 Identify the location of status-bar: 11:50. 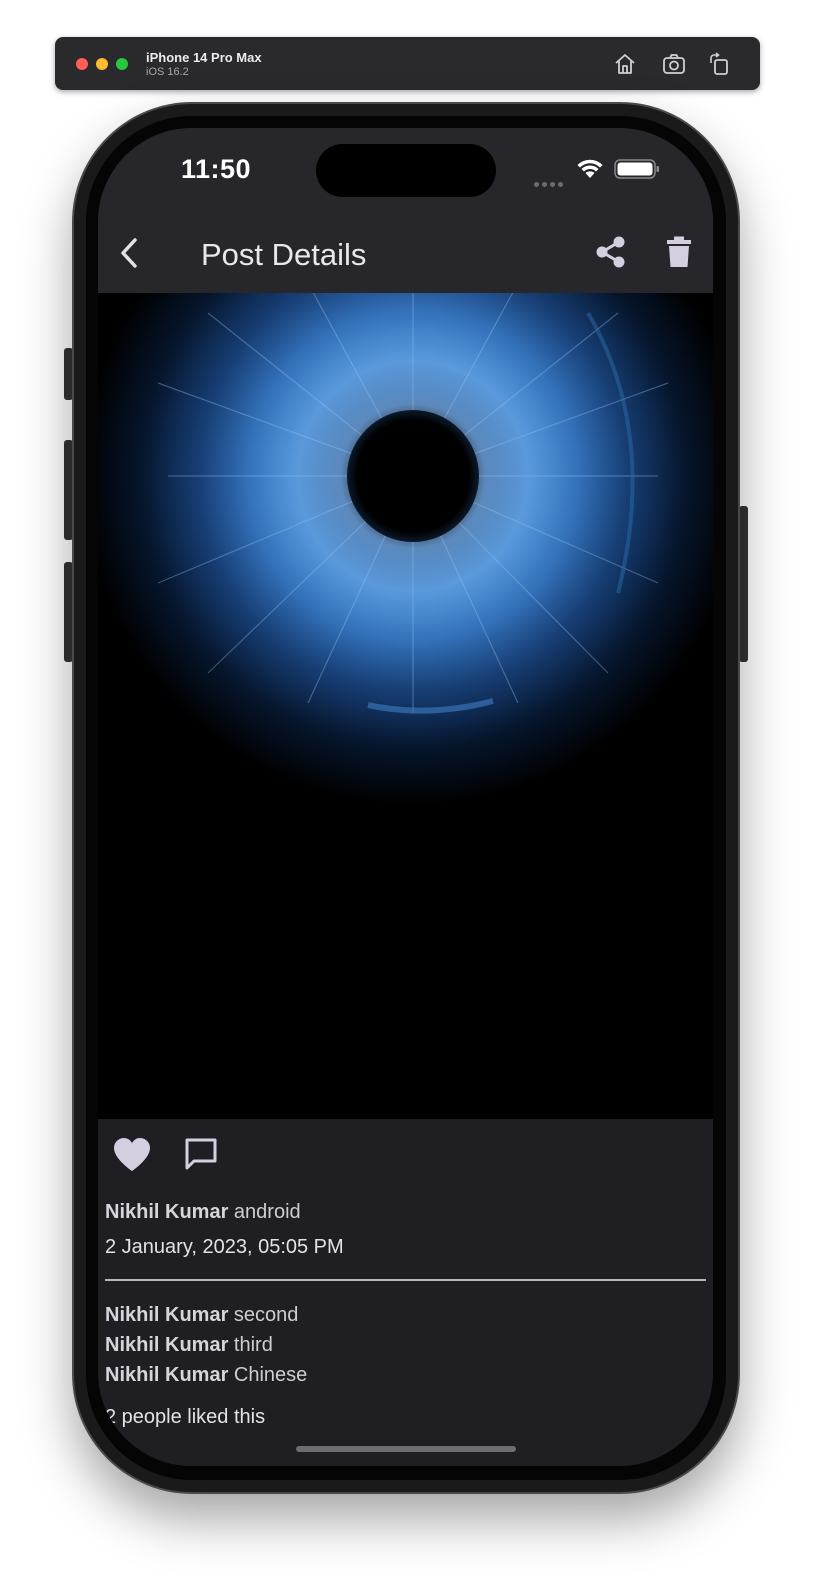
(405, 175).